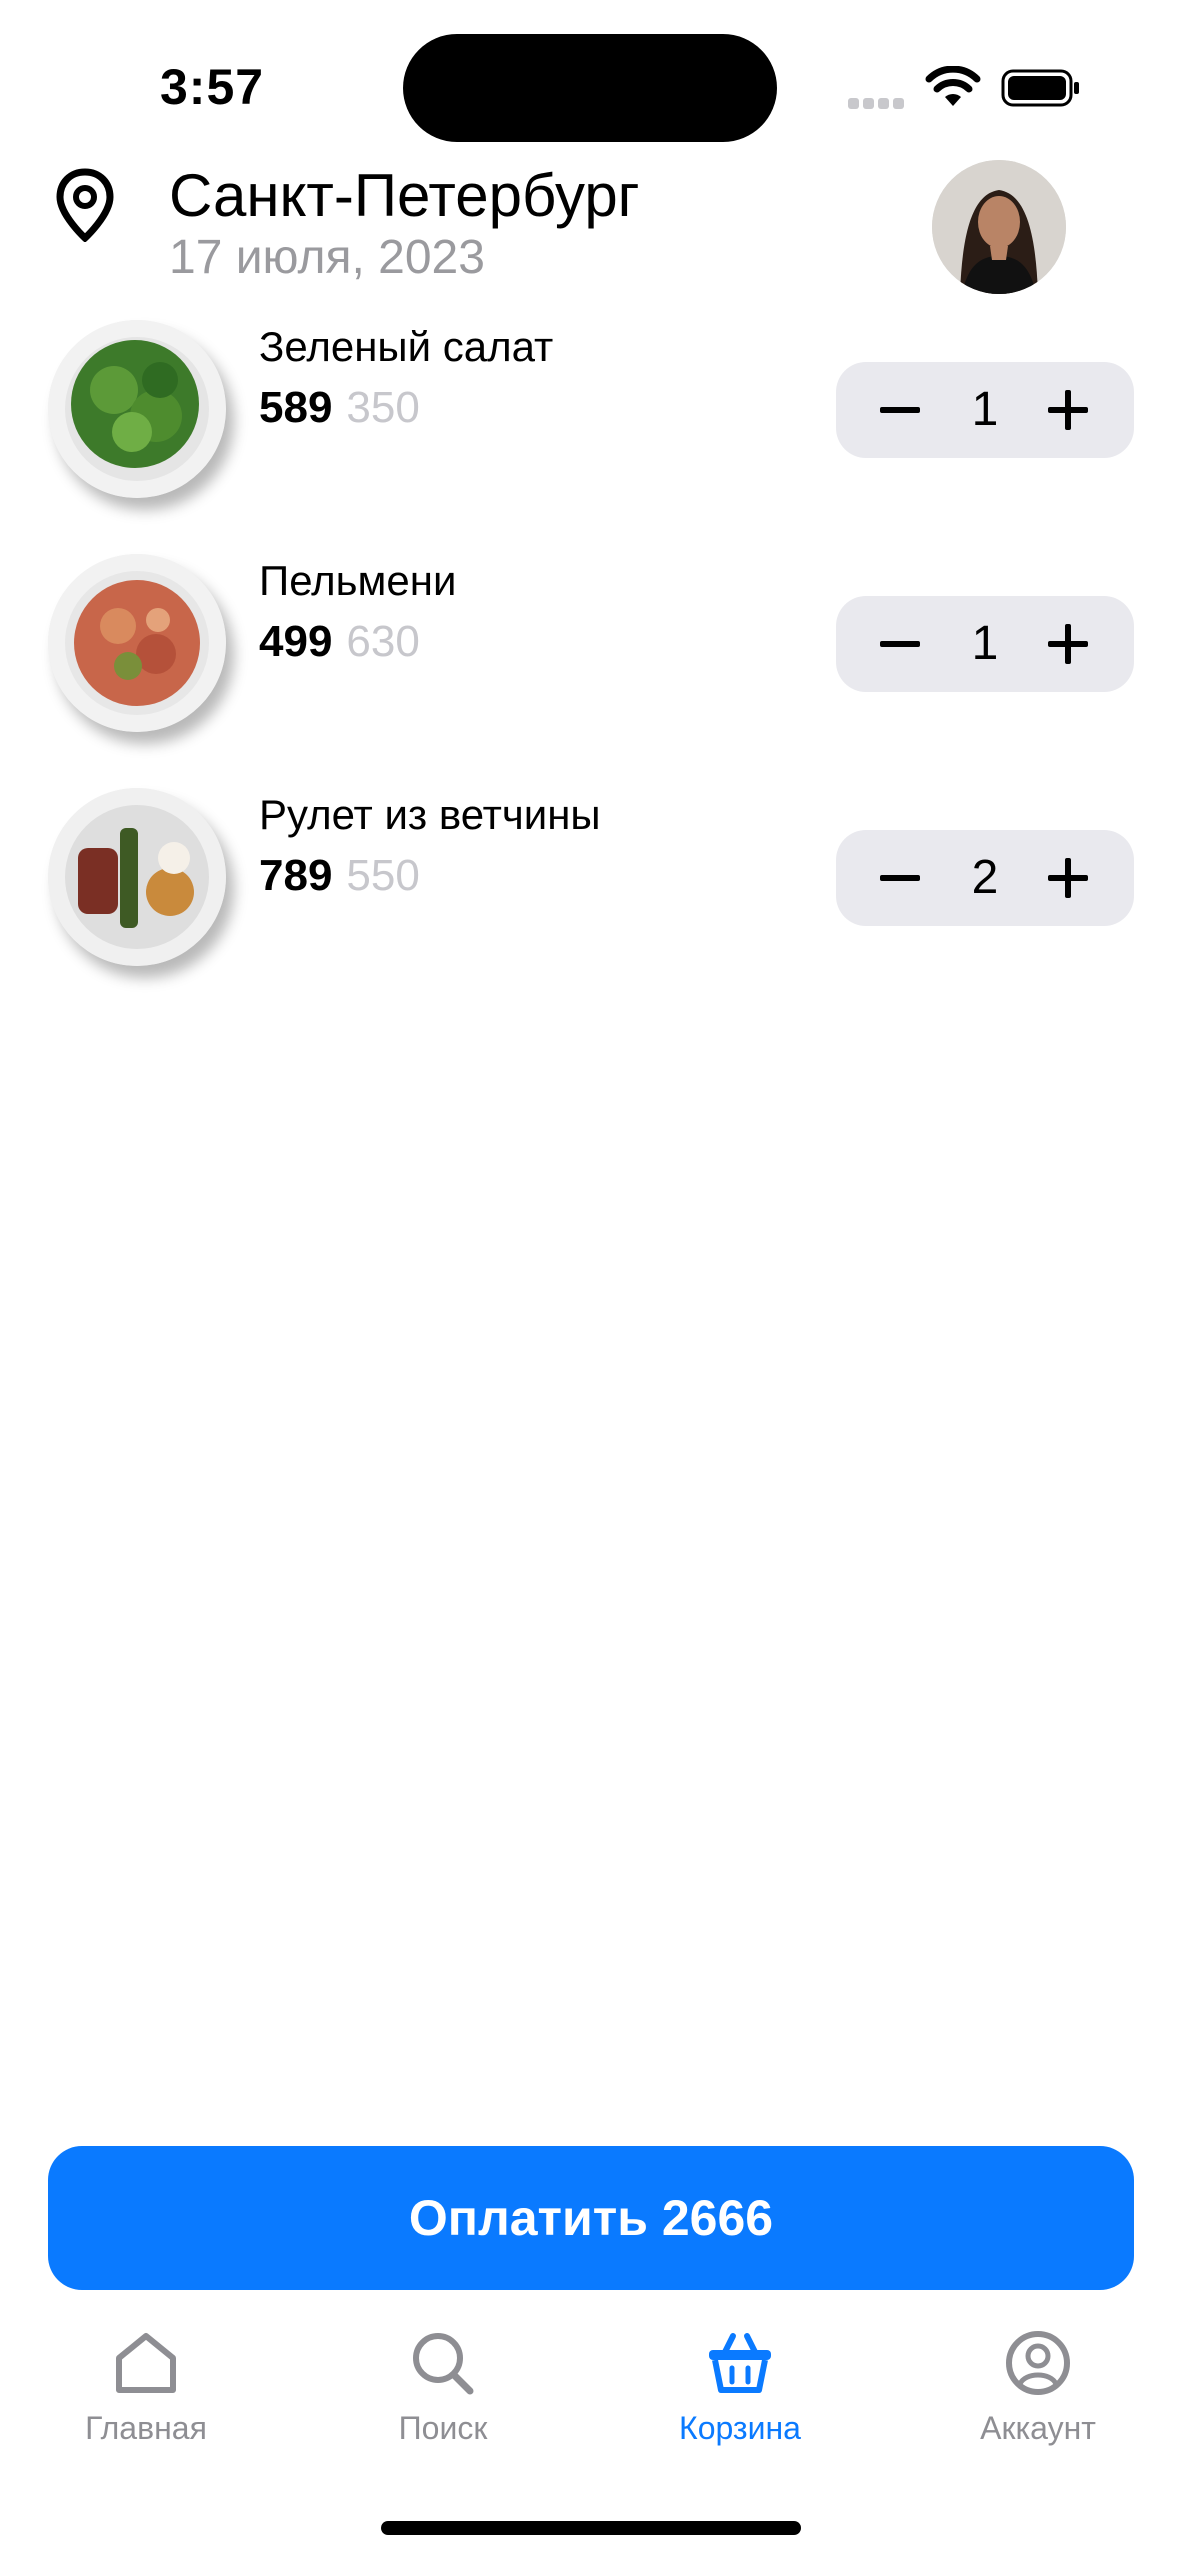  I want to click on food-image-pelmeni, so click(137, 643).